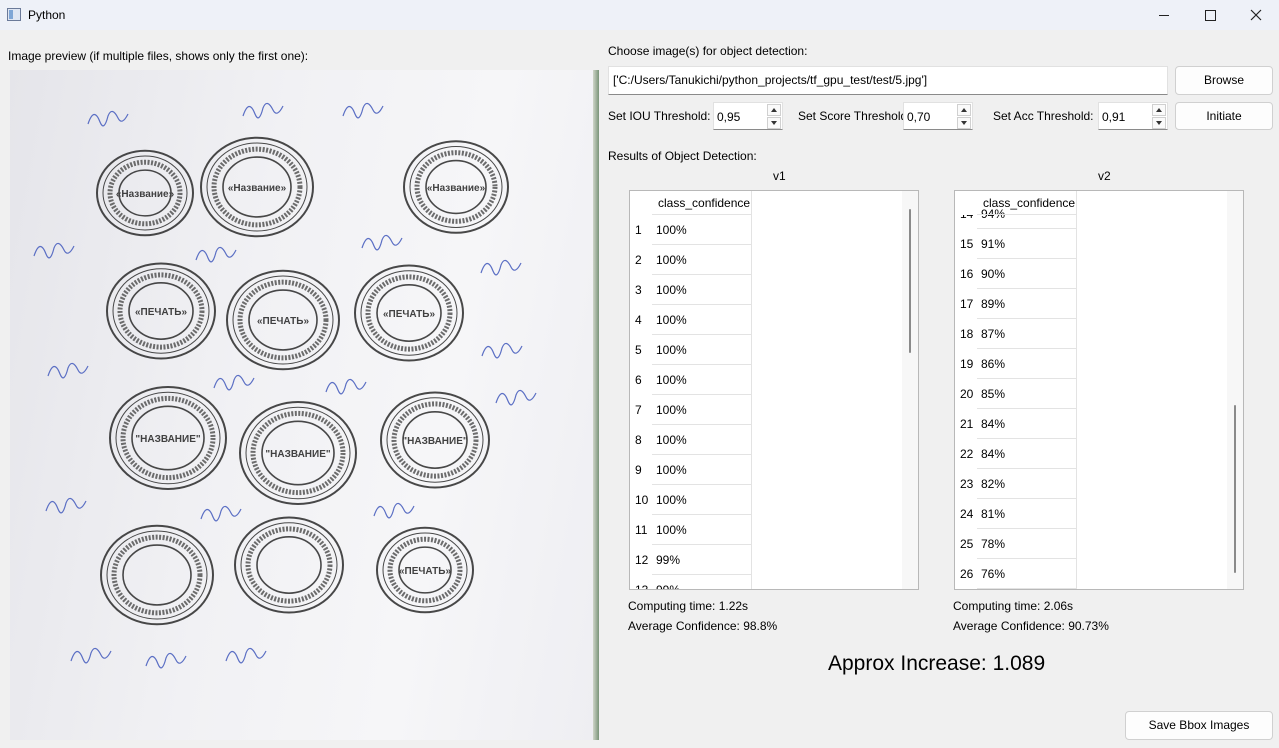 The image size is (1279, 748). I want to click on table-row: 10 100%, so click(770, 500).